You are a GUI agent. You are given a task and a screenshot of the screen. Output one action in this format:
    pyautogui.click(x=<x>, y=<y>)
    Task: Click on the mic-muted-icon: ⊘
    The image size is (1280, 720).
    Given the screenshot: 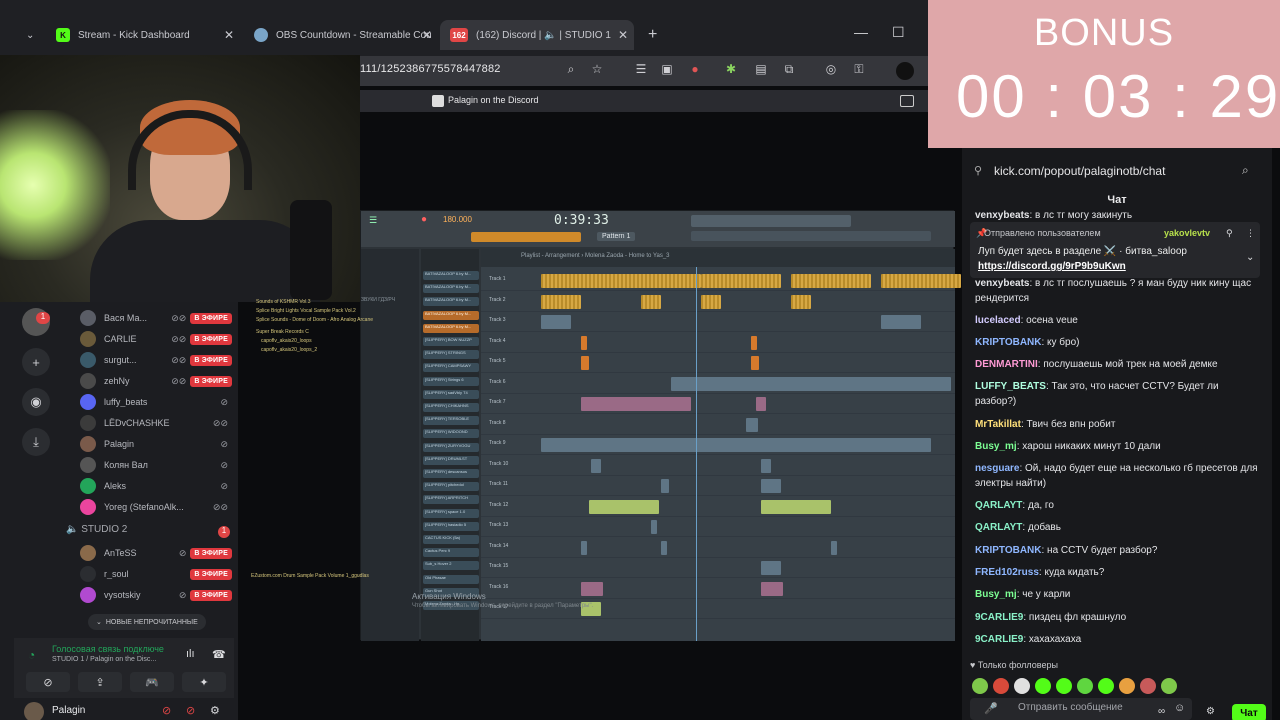 What is the action you would take?
    pyautogui.click(x=166, y=710)
    